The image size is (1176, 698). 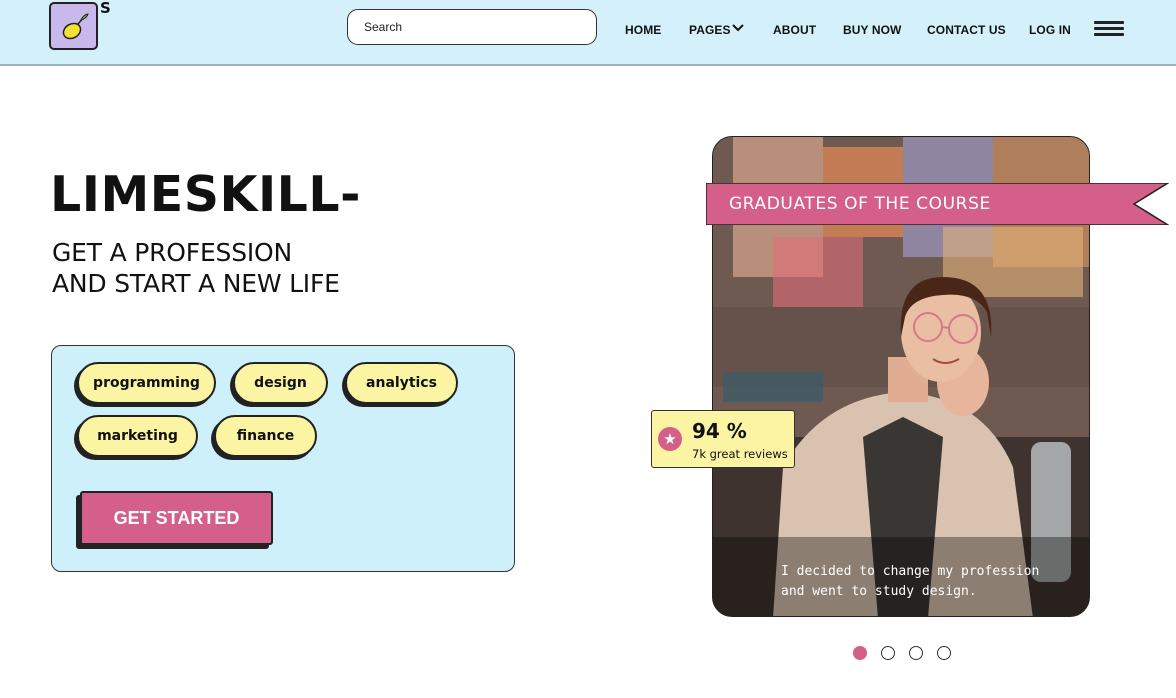 What do you see at coordinates (1109, 29) in the screenshot?
I see `hamburger-menu-icon` at bounding box center [1109, 29].